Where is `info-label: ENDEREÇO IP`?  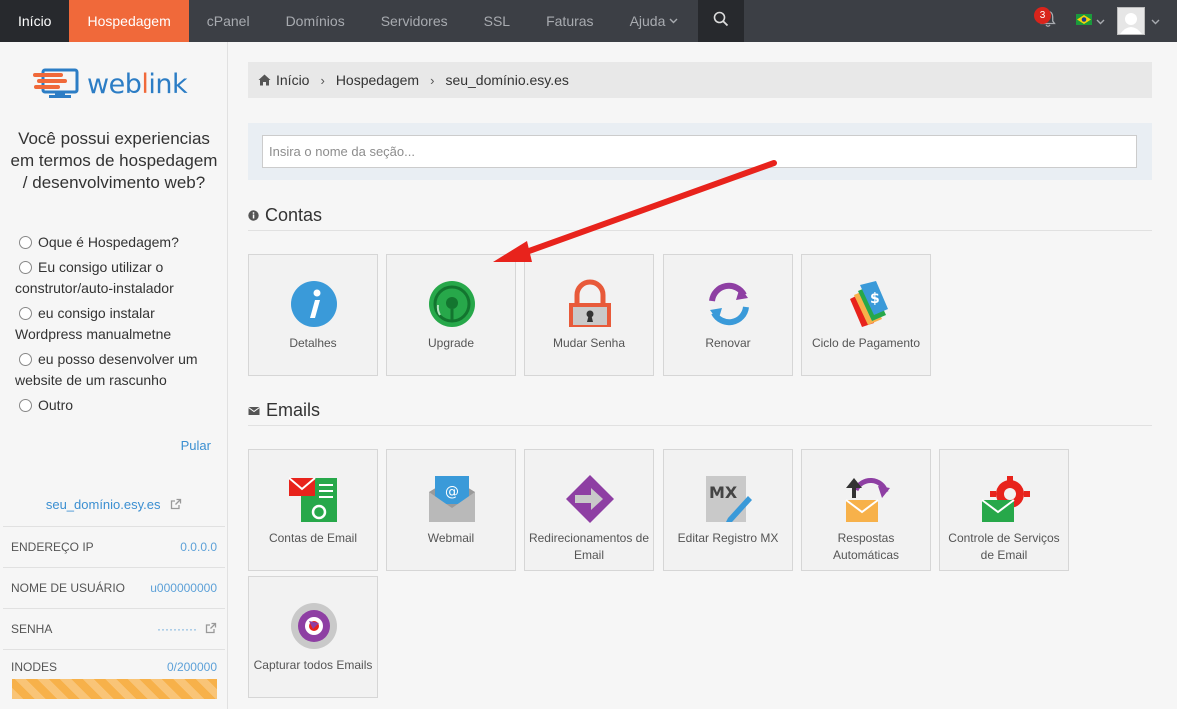
info-label: ENDEREÇO IP is located at coordinates (52, 547).